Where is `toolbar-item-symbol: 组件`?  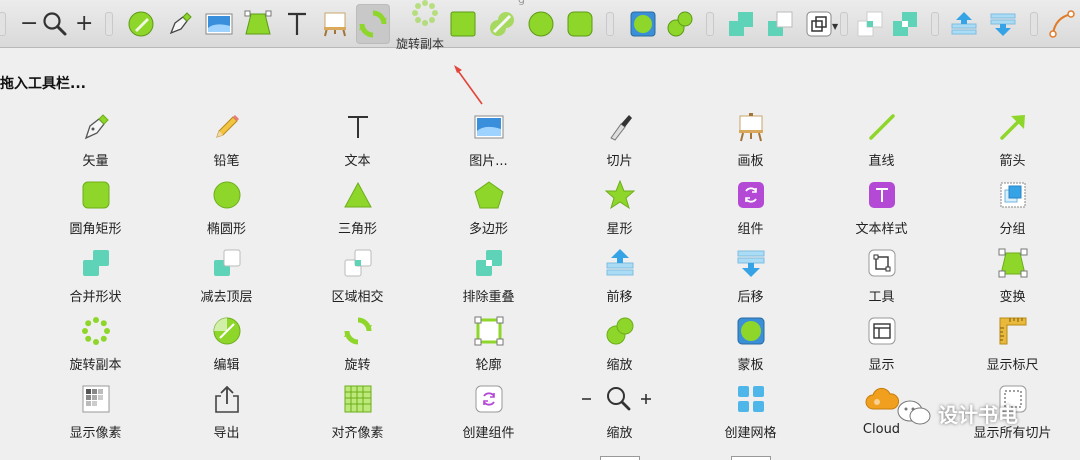 toolbar-item-symbol: 组件 is located at coordinates (750, 211).